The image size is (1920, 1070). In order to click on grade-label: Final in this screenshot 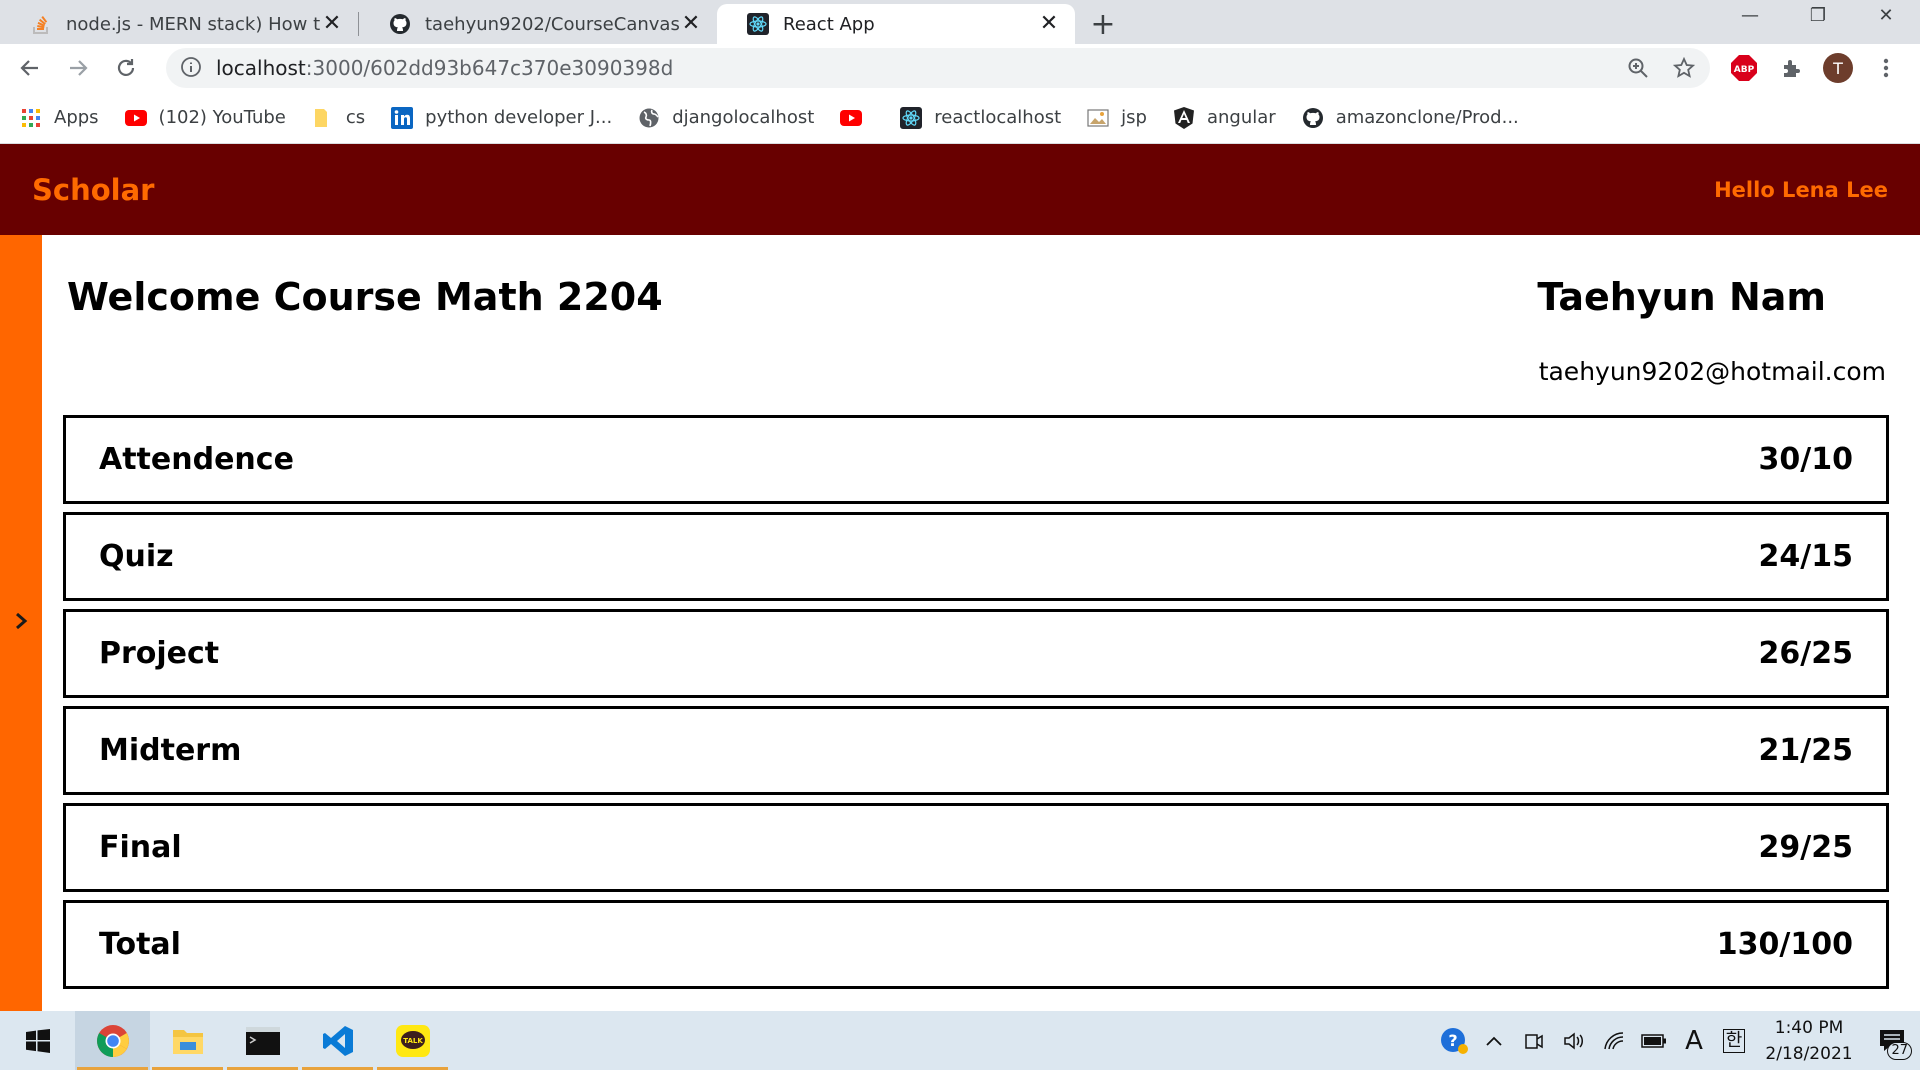, I will do `click(140, 847)`.